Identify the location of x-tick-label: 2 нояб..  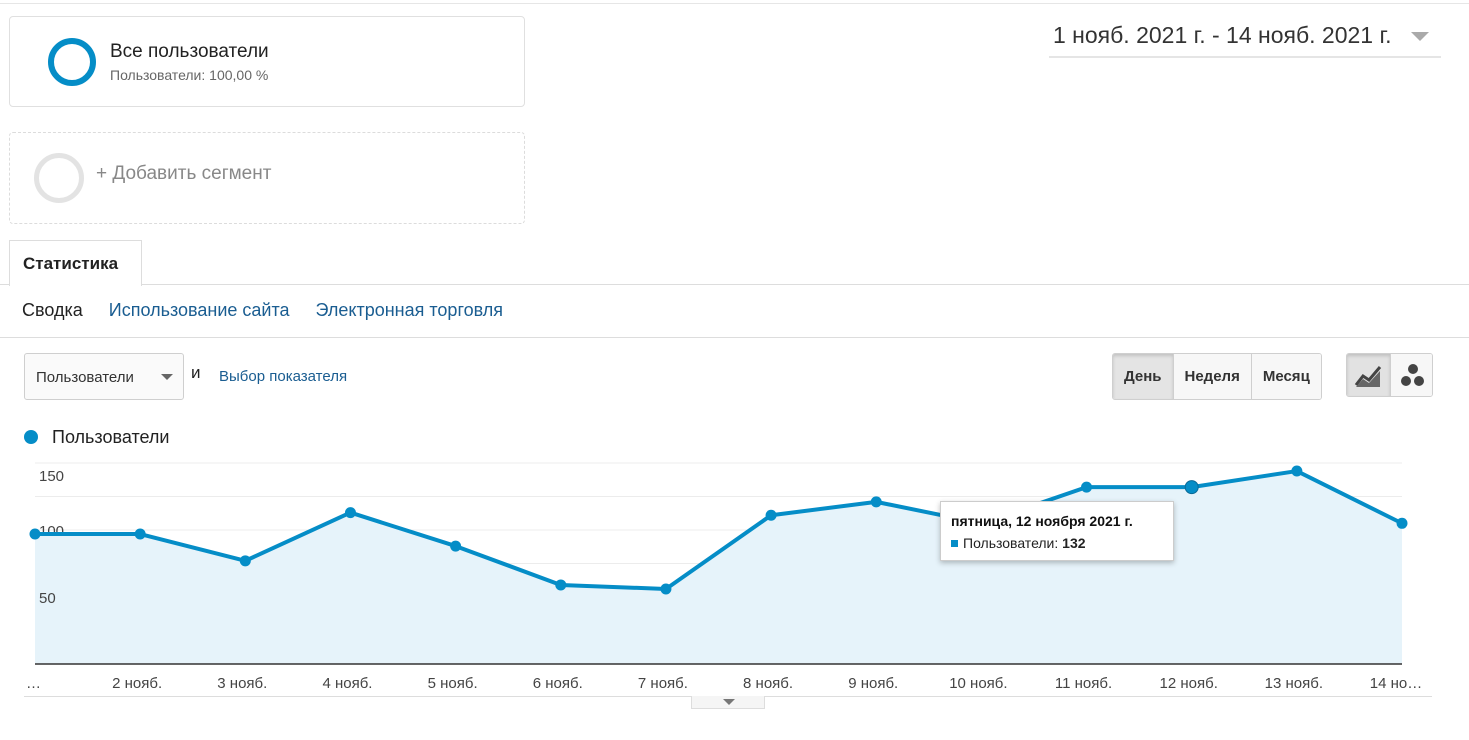
(137, 683).